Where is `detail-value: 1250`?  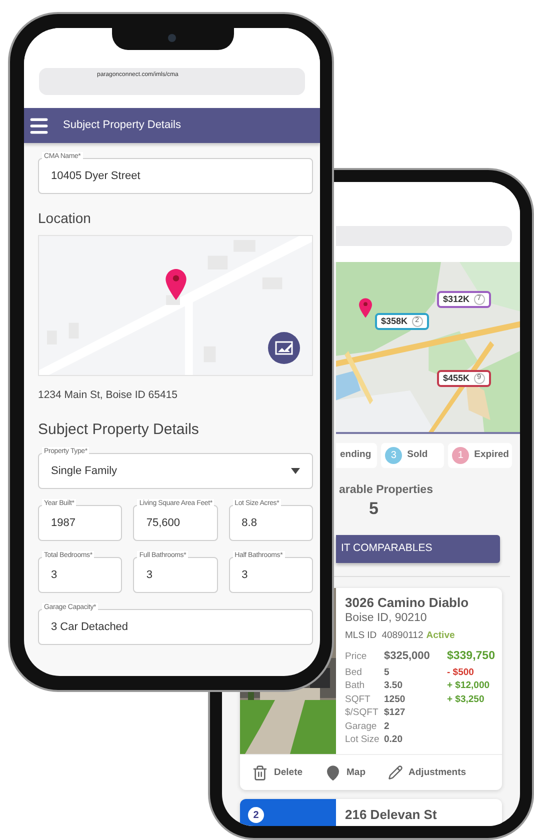
detail-value: 1250 is located at coordinates (395, 699).